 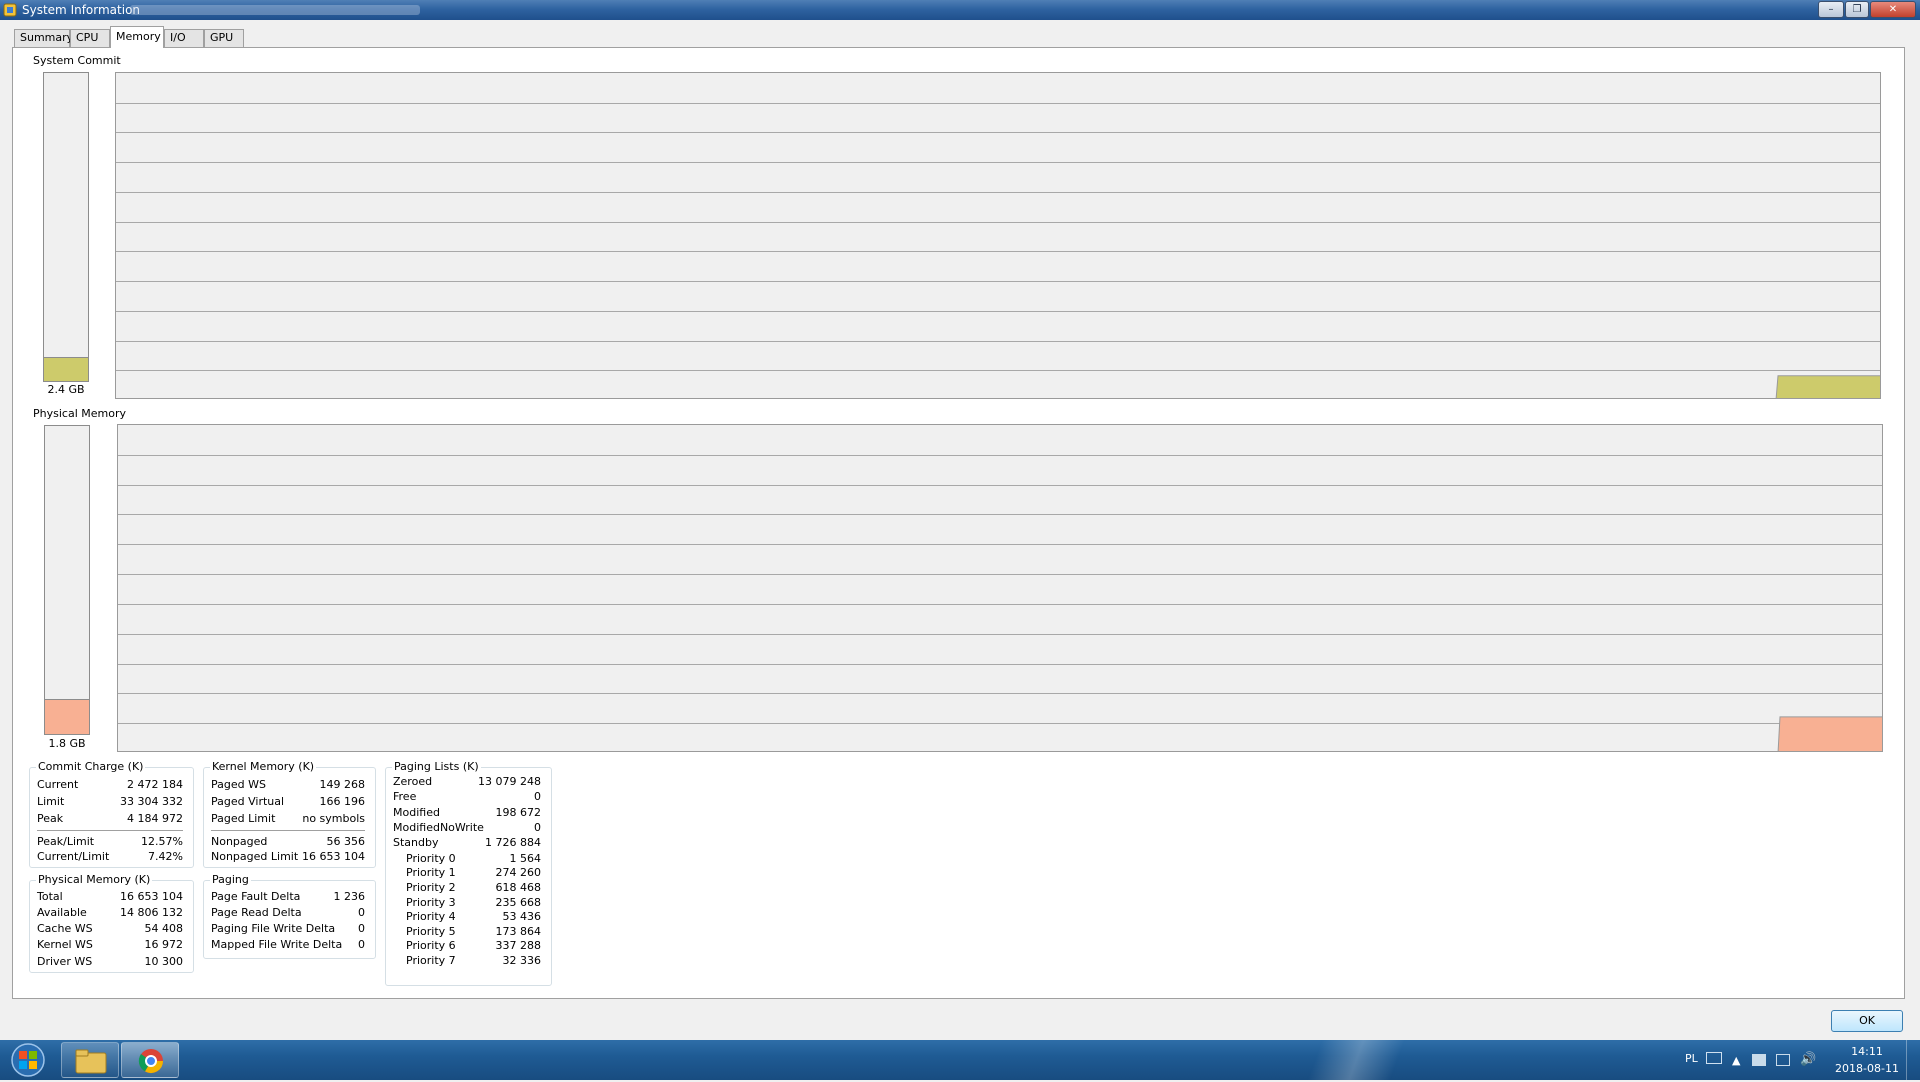 I want to click on zeroed-row: Zeroed 13 079 248, so click(x=467, y=781).